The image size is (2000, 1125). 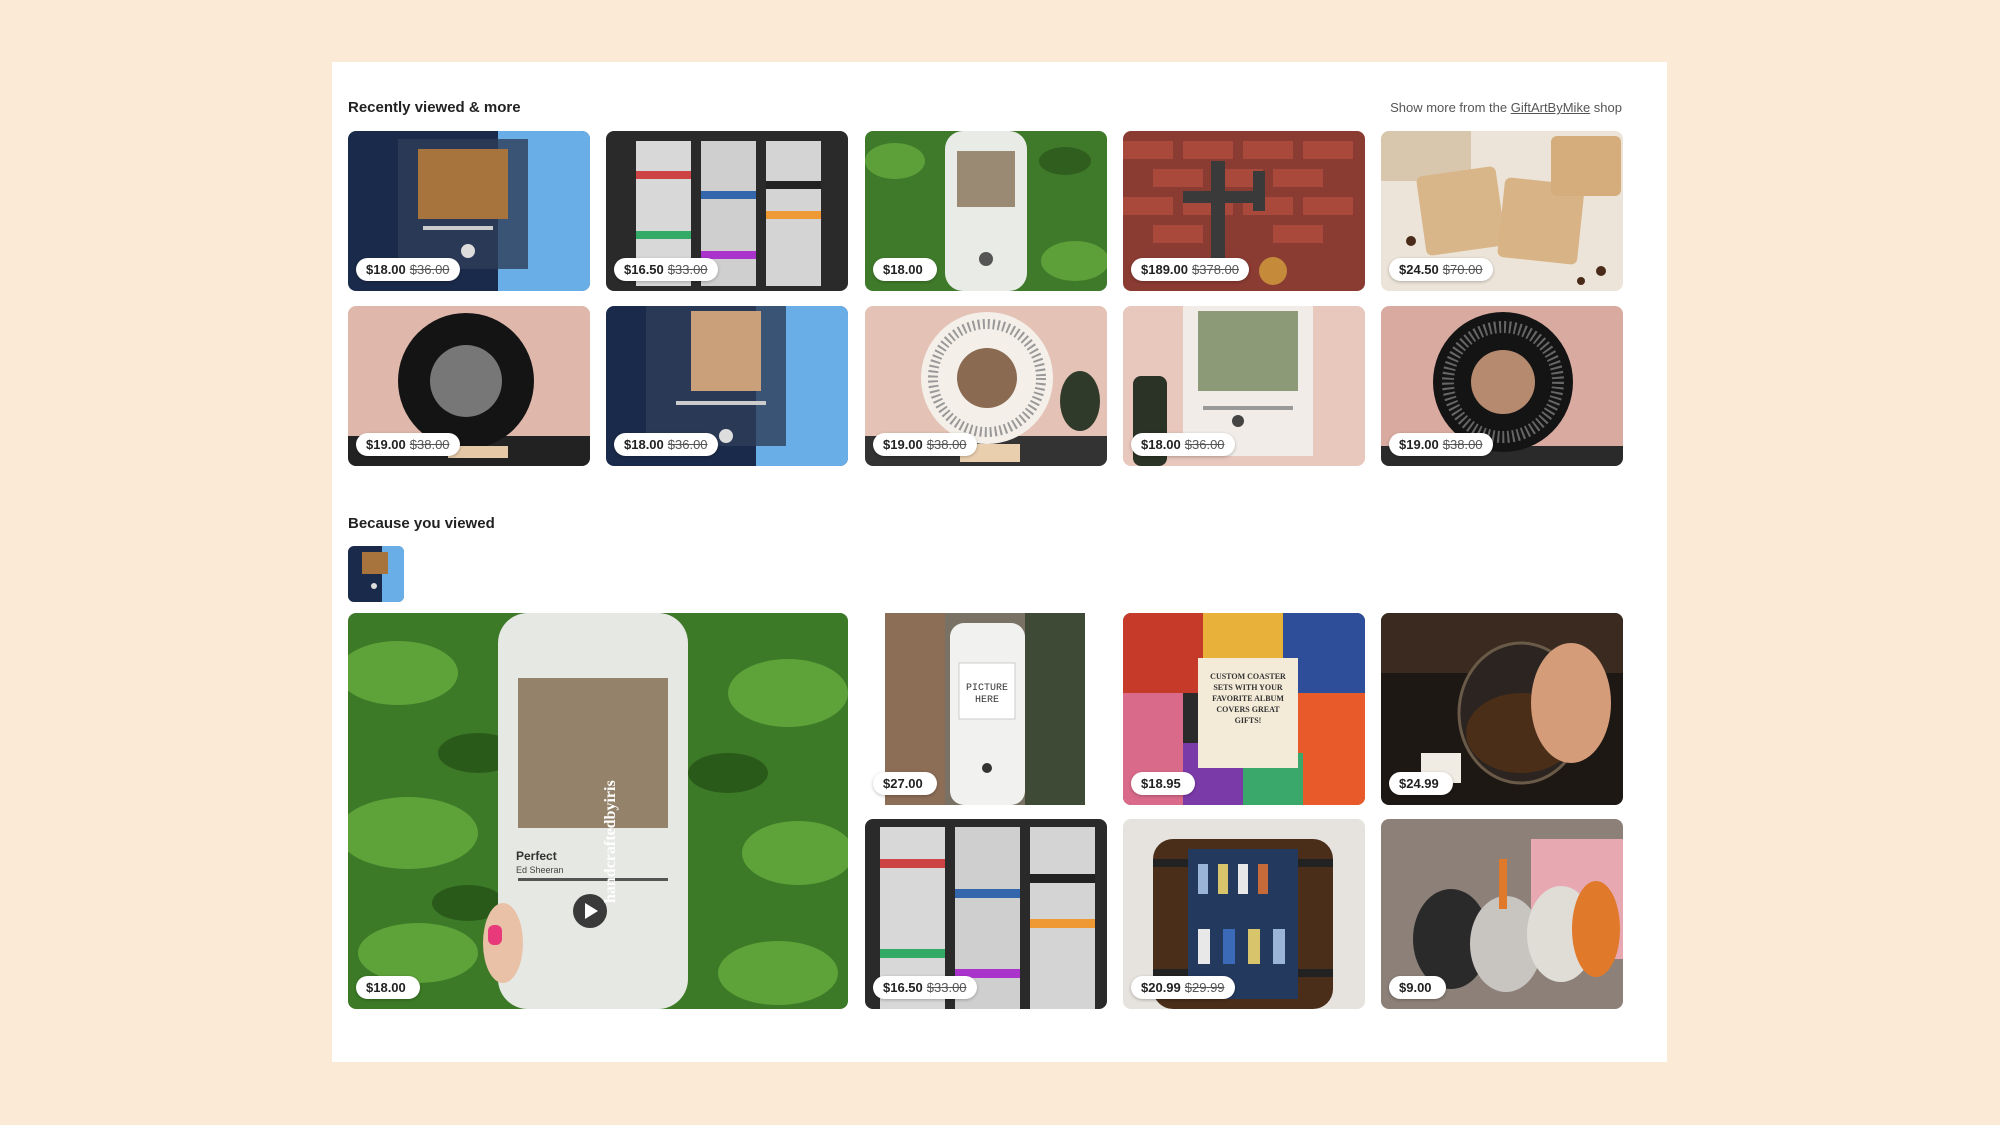 What do you see at coordinates (986, 211) in the screenshot?
I see `listing-card: $18.00` at bounding box center [986, 211].